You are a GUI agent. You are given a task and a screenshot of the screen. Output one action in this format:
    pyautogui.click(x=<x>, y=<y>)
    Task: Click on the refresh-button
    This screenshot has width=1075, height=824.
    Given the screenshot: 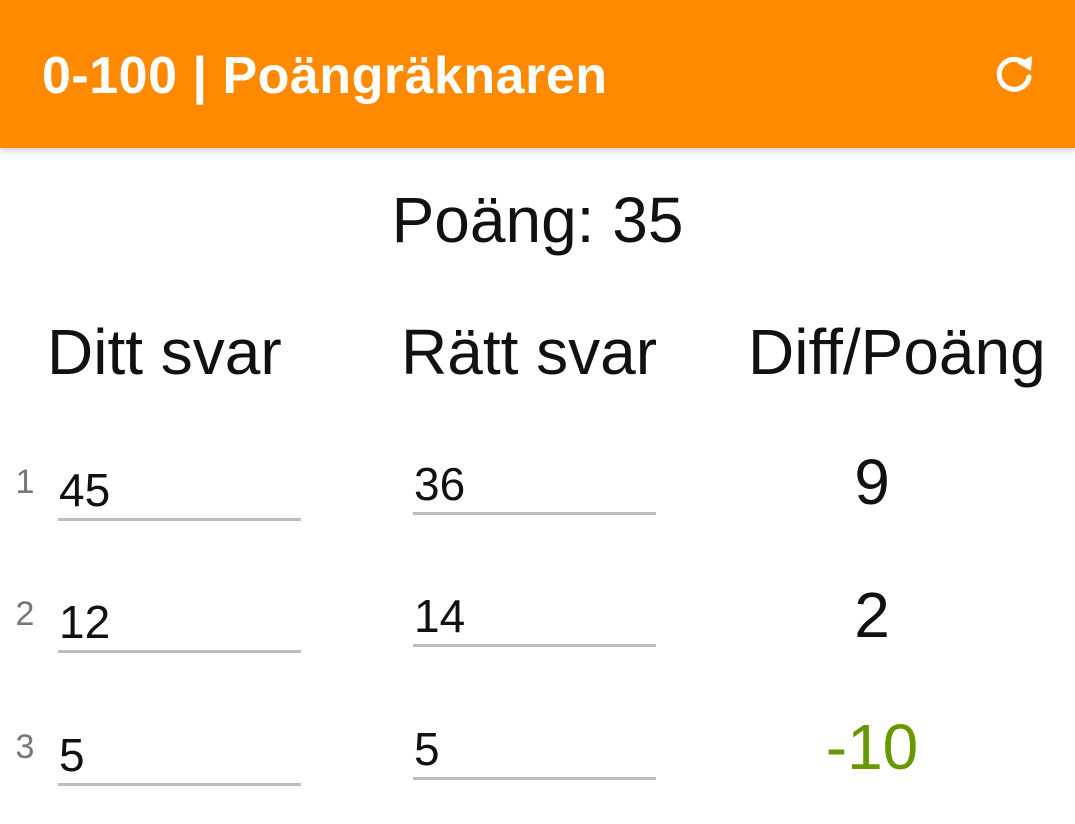 What is the action you would take?
    pyautogui.click(x=1014, y=76)
    